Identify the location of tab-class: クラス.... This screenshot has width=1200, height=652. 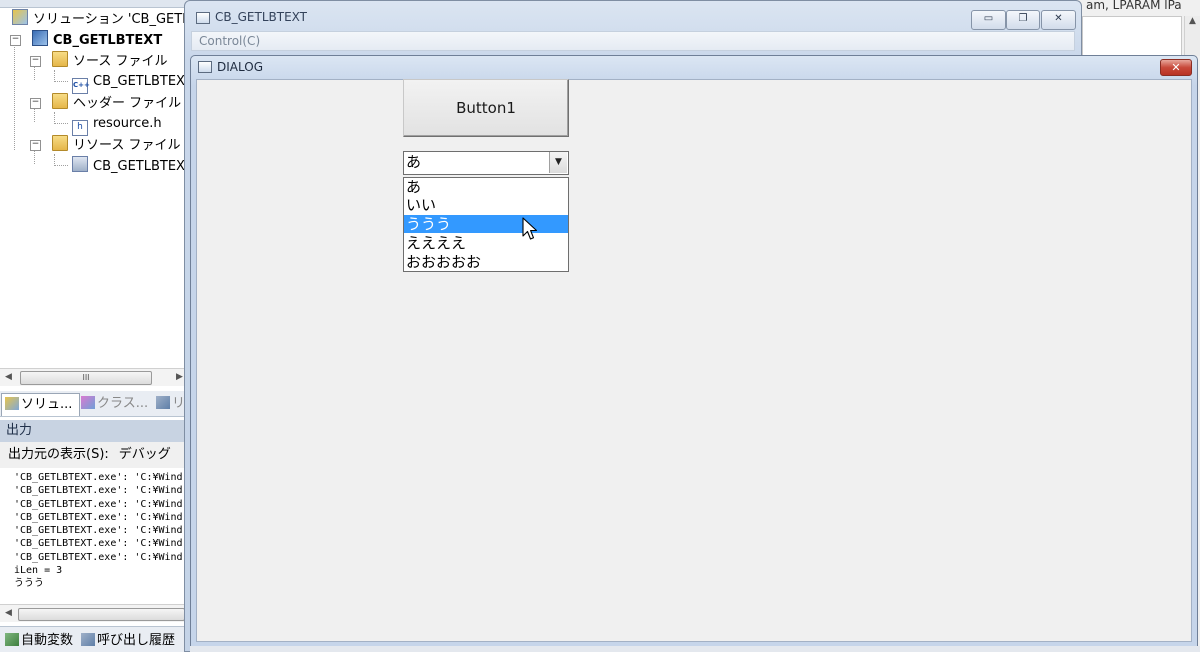
(115, 404).